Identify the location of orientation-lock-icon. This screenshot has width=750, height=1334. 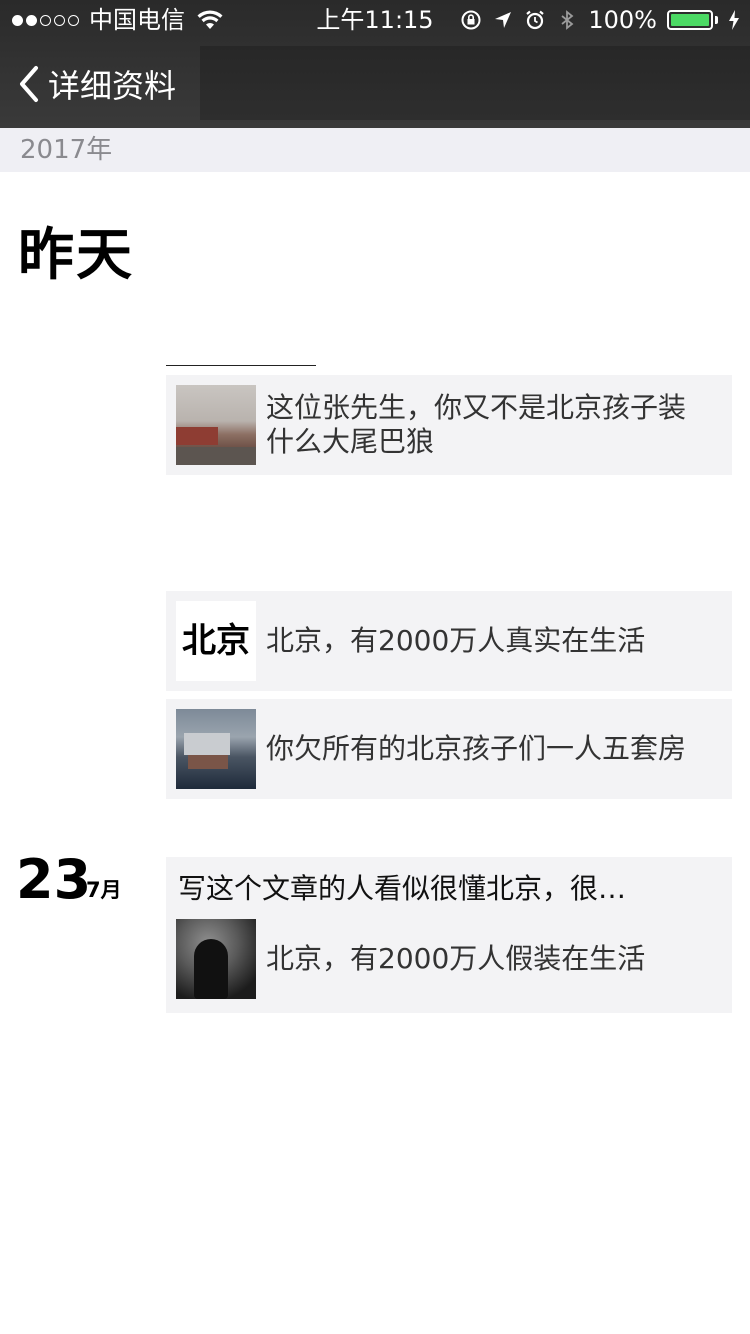
(471, 20).